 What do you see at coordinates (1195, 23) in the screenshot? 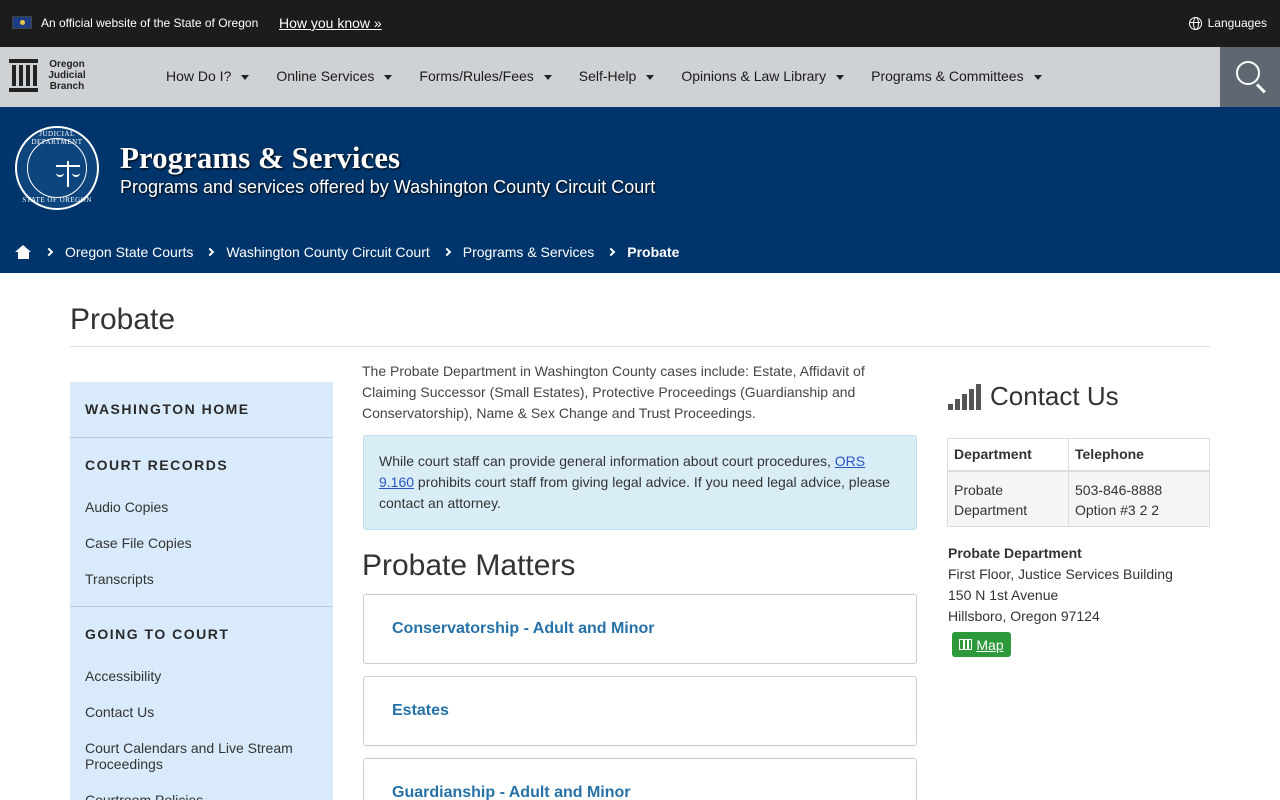
I see `globe-icon` at bounding box center [1195, 23].